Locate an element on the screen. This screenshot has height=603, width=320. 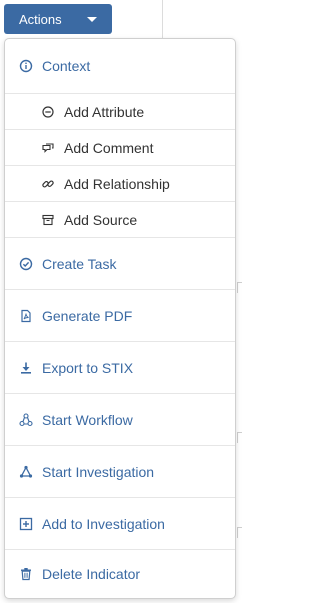
menu-item-label: Create Task is located at coordinates (79, 263).